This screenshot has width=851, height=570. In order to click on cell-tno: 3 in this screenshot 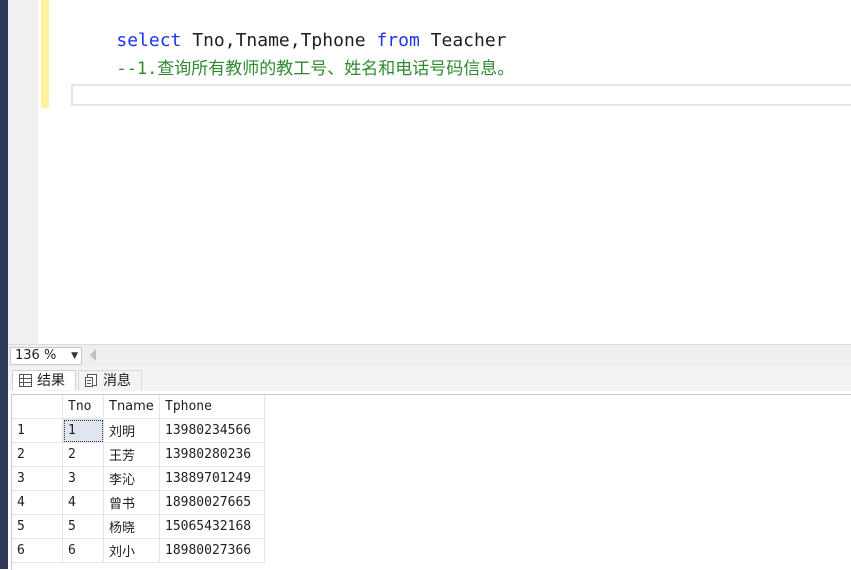, I will do `click(83, 478)`.